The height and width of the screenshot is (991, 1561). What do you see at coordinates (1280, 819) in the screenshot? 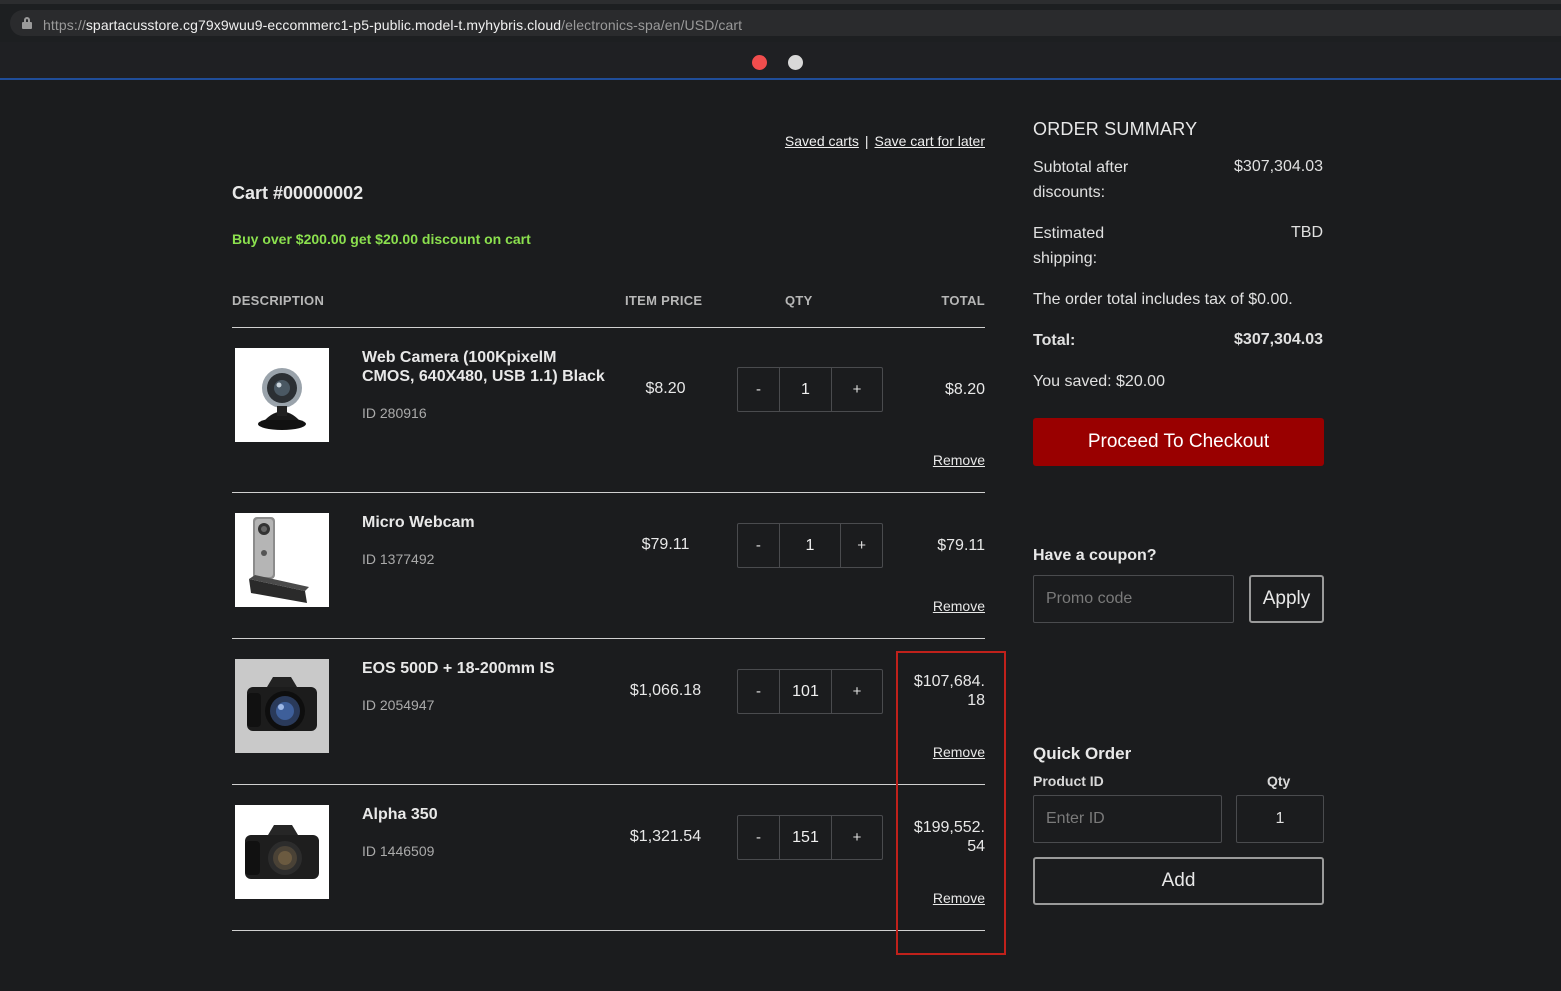
I see `quick-order-qty-input` at bounding box center [1280, 819].